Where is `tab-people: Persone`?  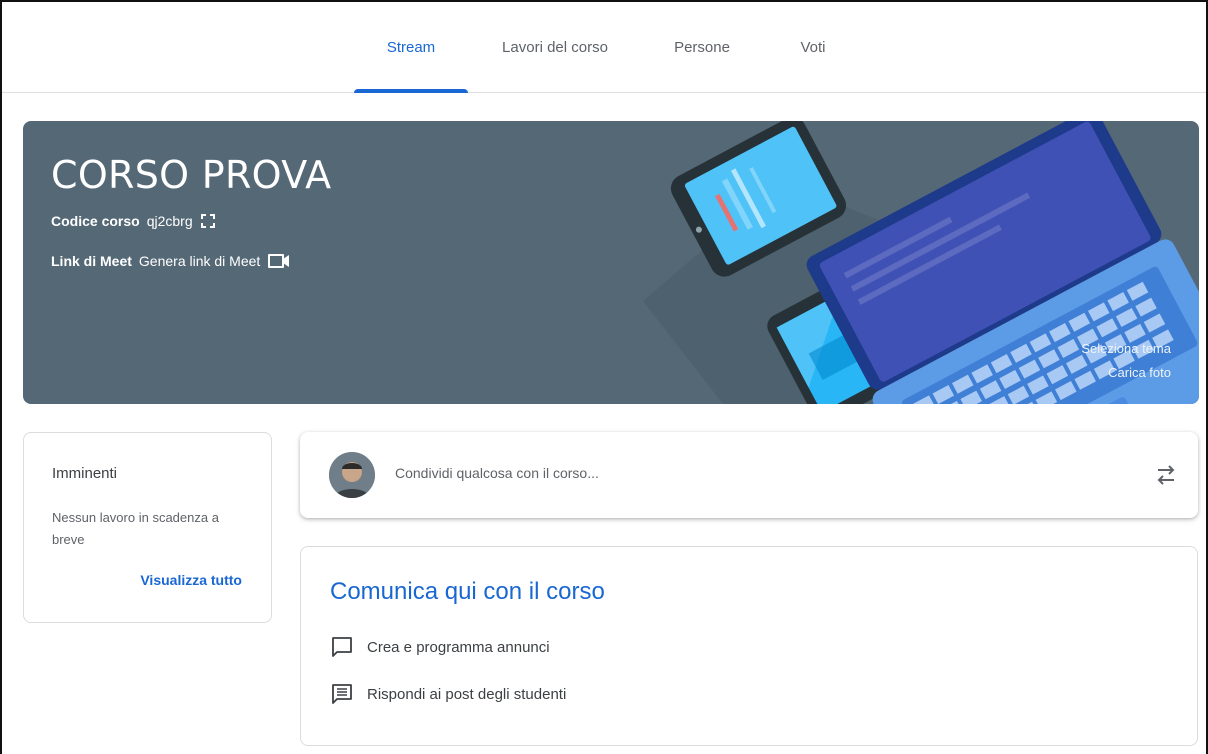
tab-people: Persone is located at coordinates (702, 47).